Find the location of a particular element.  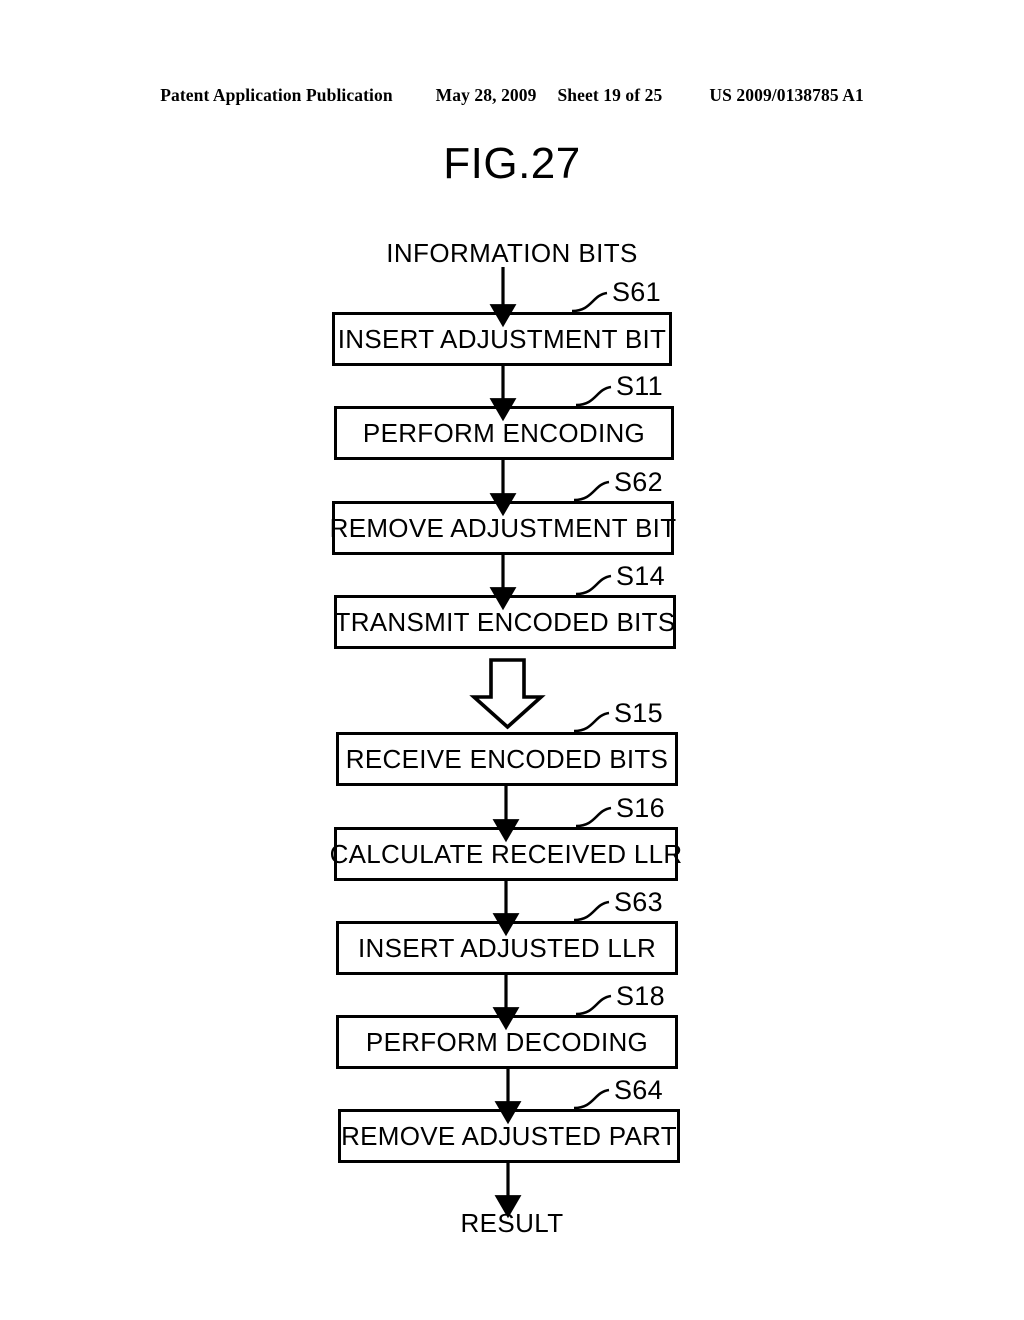

step-ref-s16: S16 is located at coordinates (640, 808).